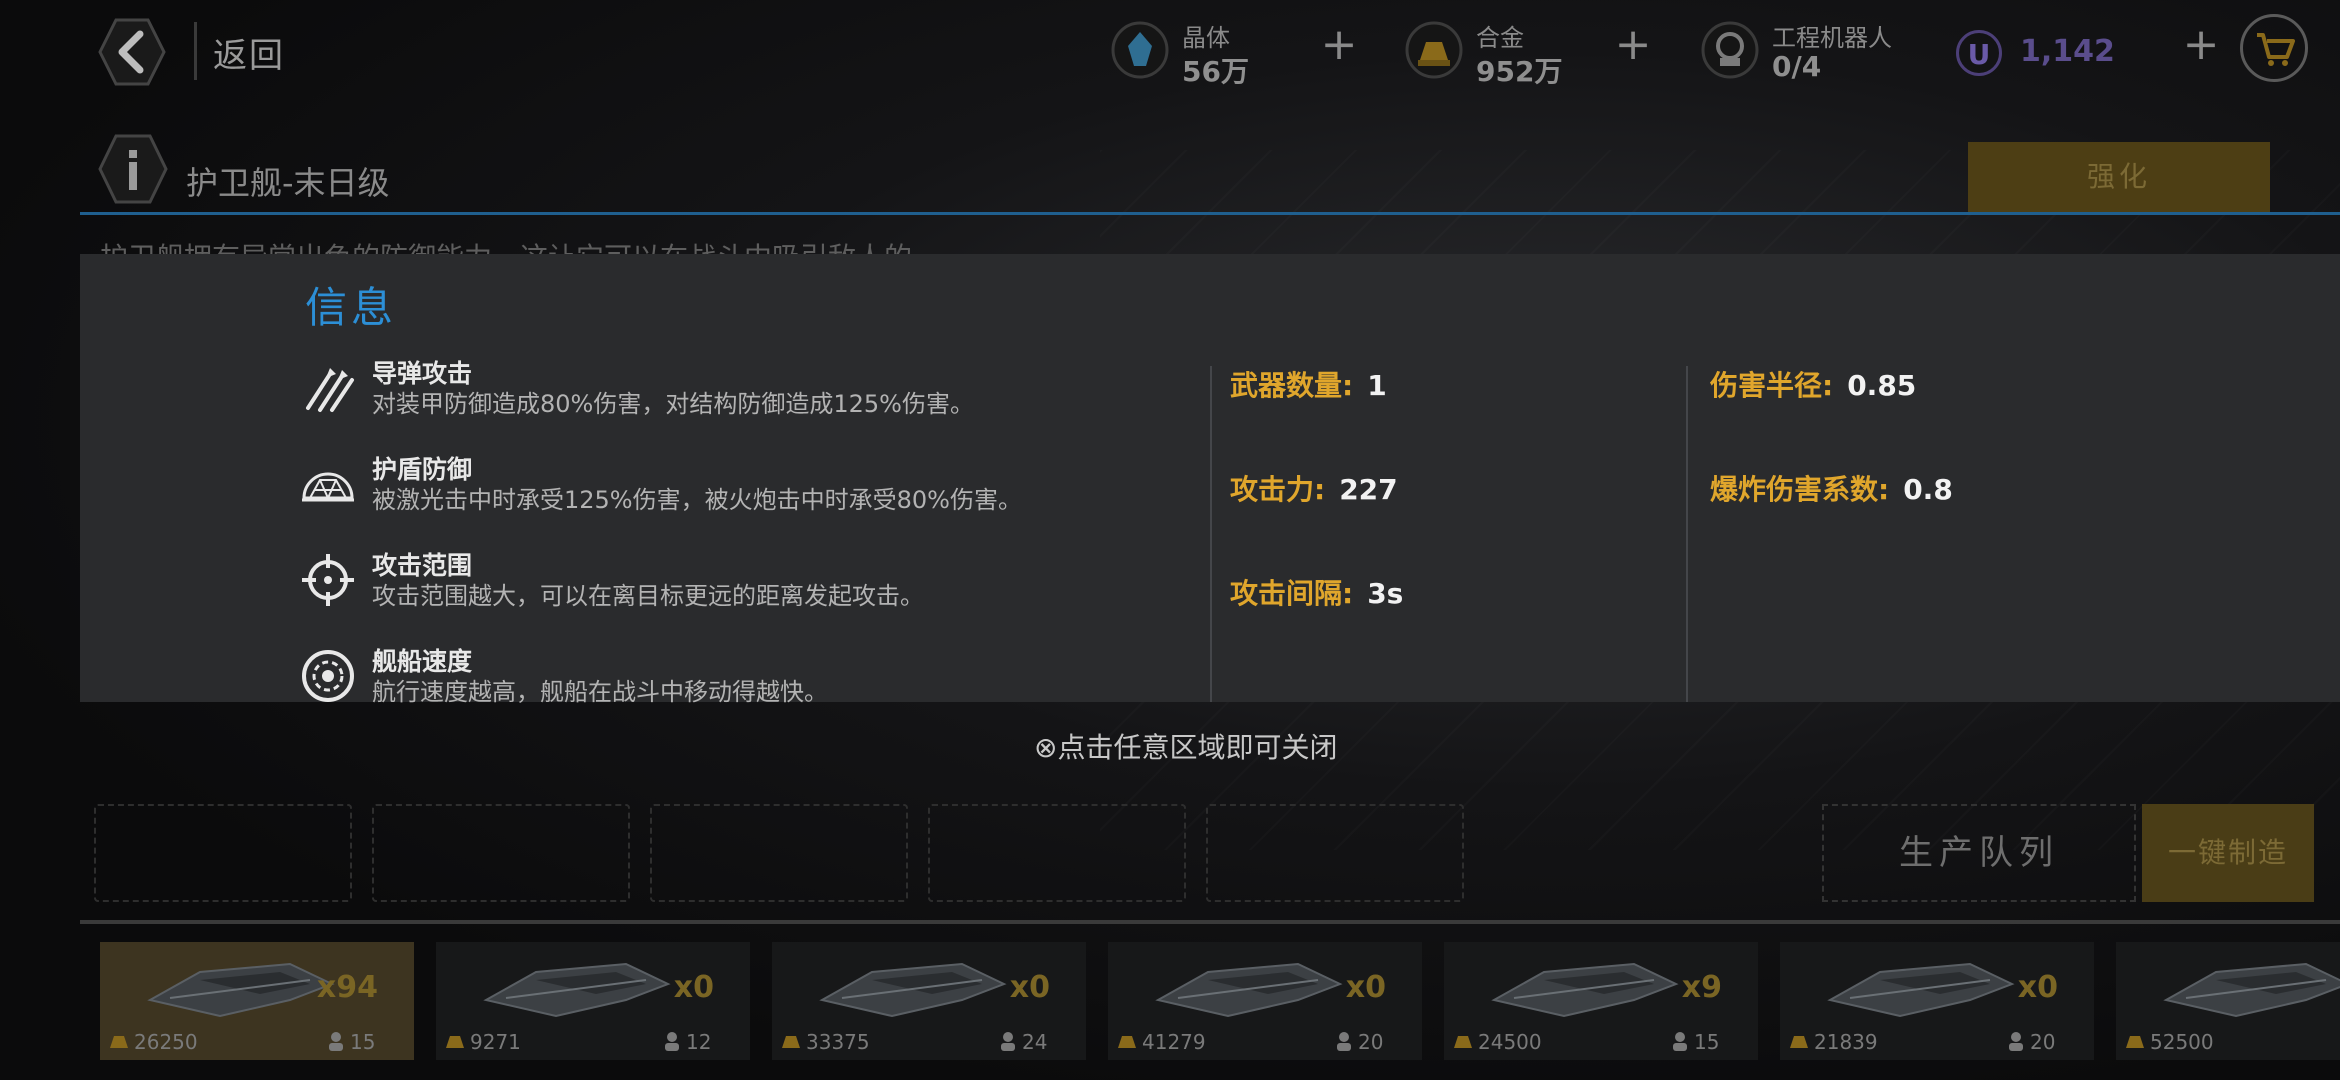 The height and width of the screenshot is (1080, 2340). What do you see at coordinates (1292, 385) in the screenshot?
I see `stat-label: 武器数量:` at bounding box center [1292, 385].